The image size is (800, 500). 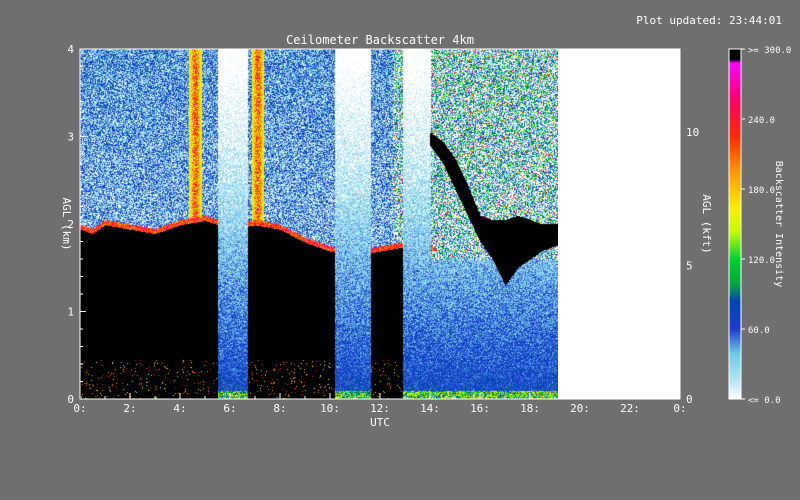 I want to click on x-tick-label: 8:, so click(x=279, y=408).